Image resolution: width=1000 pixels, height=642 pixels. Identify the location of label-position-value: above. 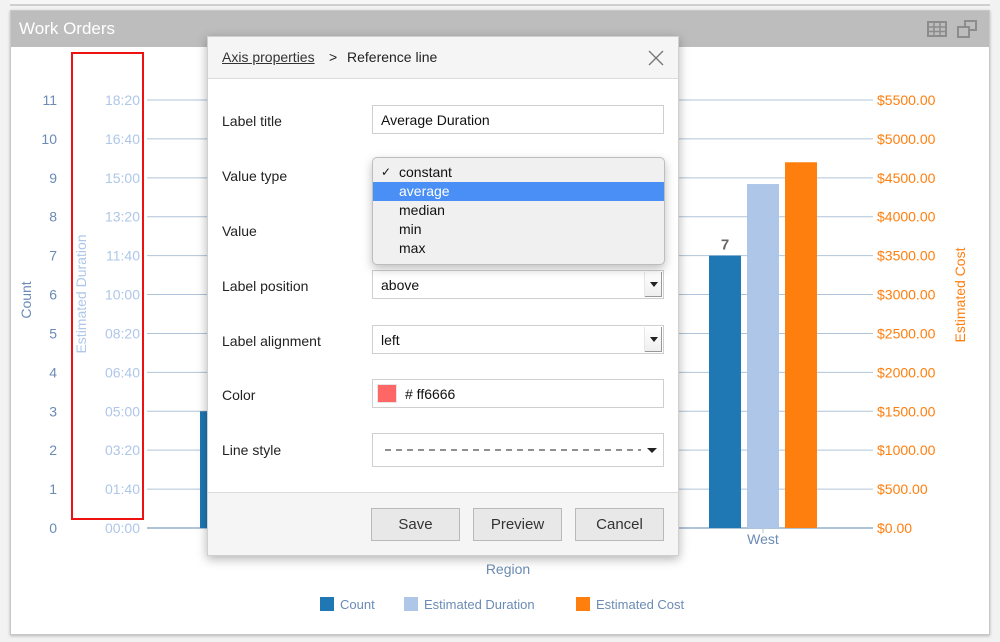
(400, 285).